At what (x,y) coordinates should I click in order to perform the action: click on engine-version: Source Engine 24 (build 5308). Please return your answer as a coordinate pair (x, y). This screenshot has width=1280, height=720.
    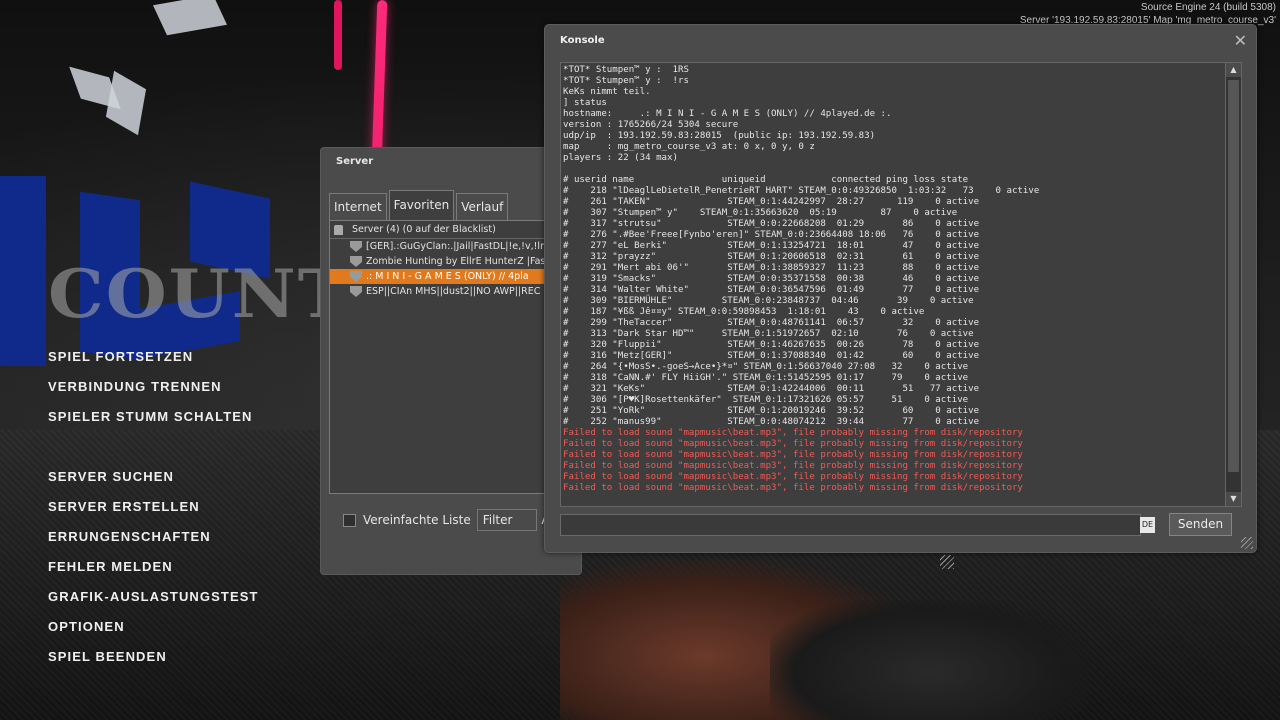
    Looking at the image, I should click on (1208, 7).